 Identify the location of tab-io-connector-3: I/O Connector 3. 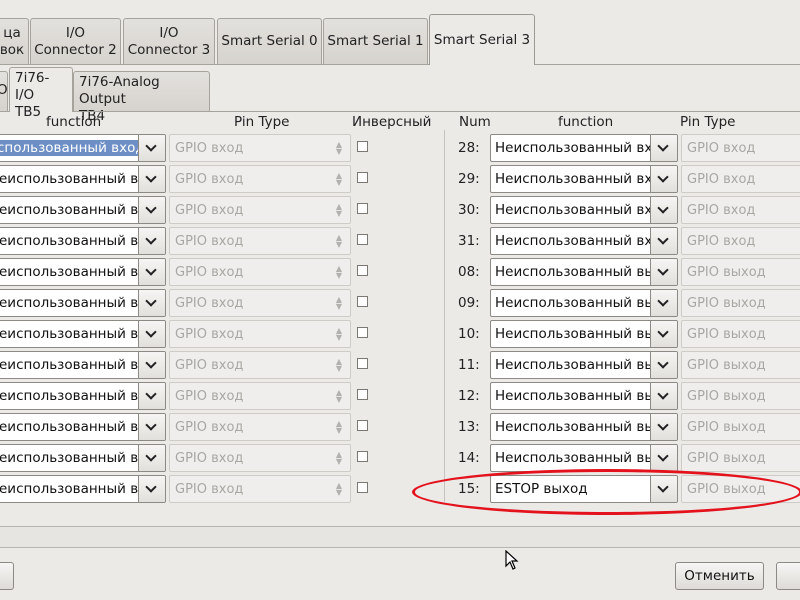
(169, 41).